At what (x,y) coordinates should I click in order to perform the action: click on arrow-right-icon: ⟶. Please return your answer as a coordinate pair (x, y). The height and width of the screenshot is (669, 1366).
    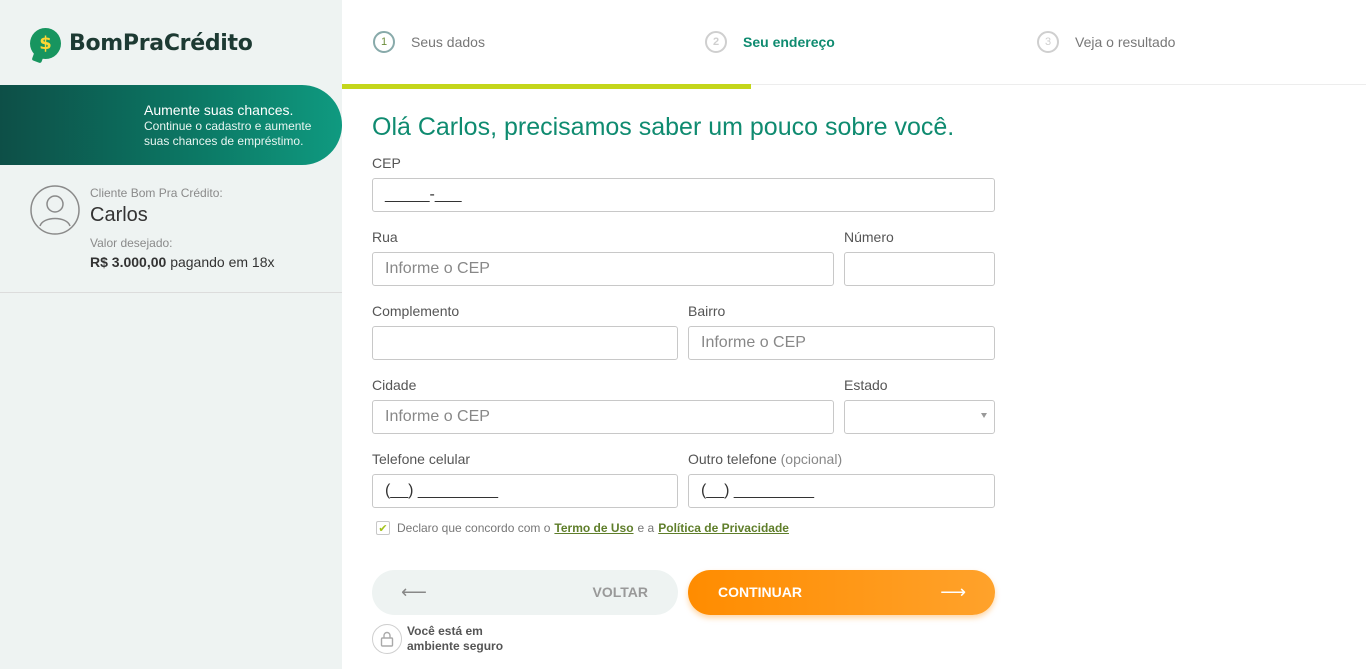
    Looking at the image, I should click on (953, 592).